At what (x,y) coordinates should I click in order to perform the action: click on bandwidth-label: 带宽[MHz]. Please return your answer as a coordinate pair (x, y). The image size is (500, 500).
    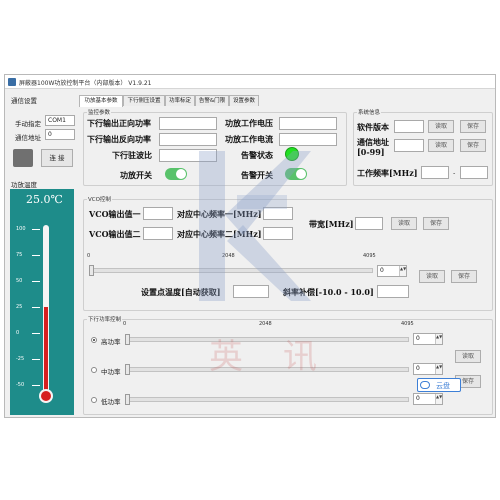
    Looking at the image, I should click on (331, 224).